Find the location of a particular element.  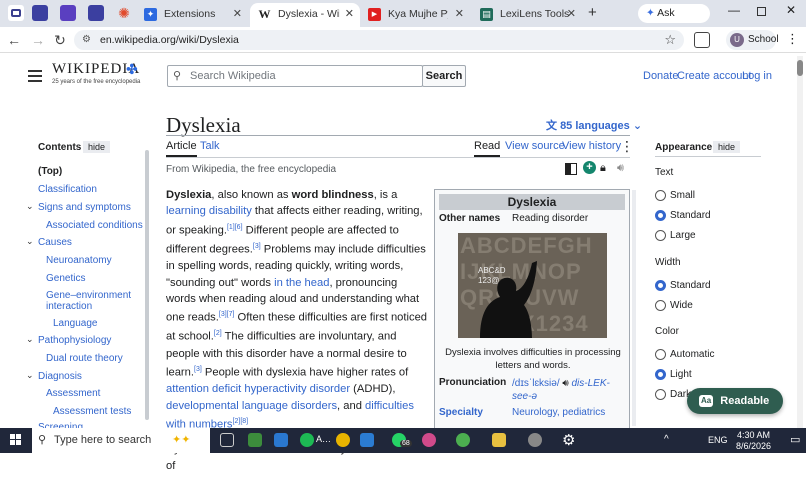

lock-icon: 🔒︎ is located at coordinates (603, 168).